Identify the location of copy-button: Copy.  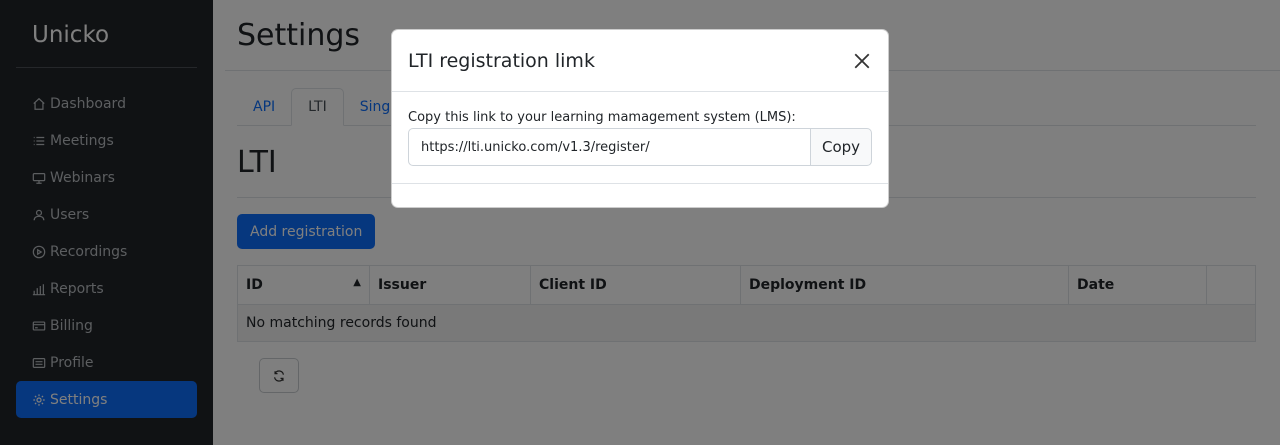
(841, 147).